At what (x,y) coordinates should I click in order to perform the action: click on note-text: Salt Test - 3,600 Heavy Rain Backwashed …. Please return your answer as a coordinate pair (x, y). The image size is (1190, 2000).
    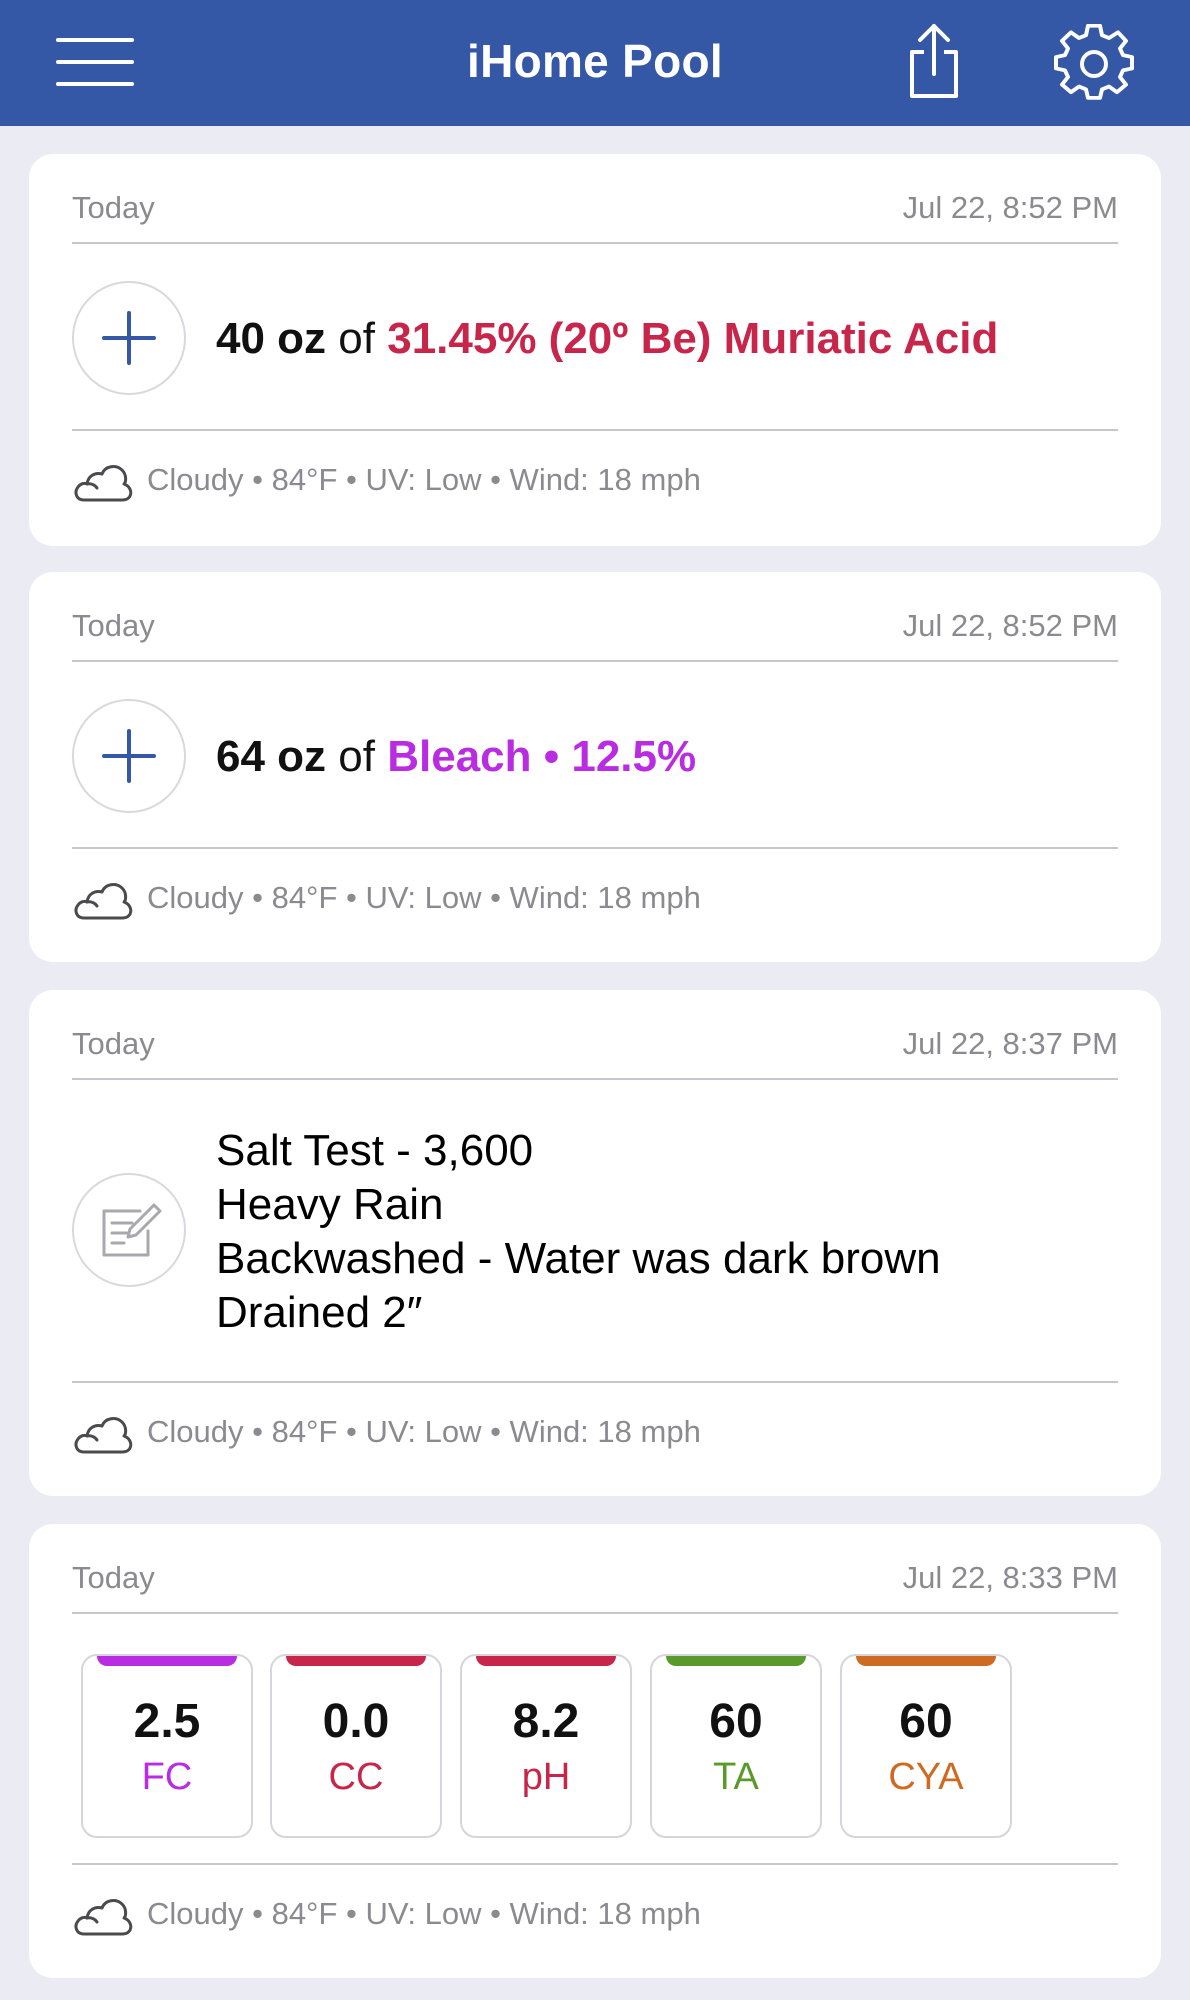
    Looking at the image, I should click on (578, 1232).